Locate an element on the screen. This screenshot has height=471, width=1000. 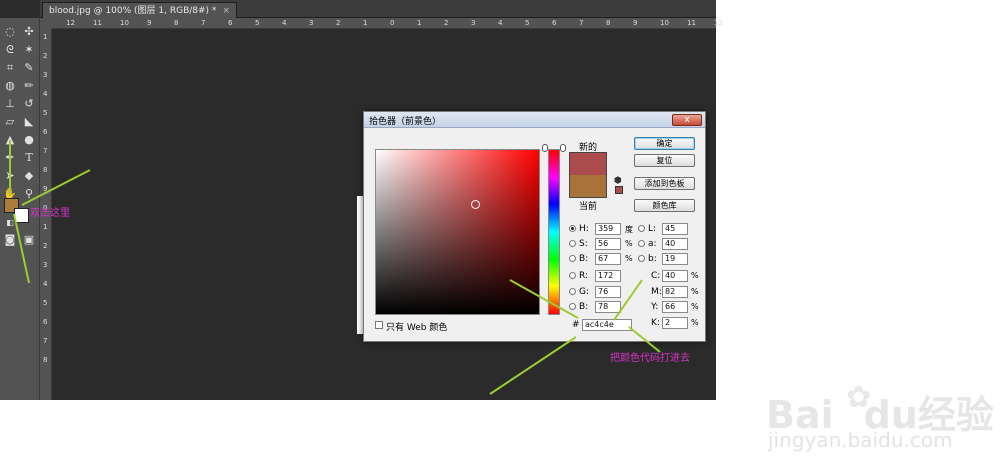
arrow-to-swatch-a is located at coordinates (56, 187).